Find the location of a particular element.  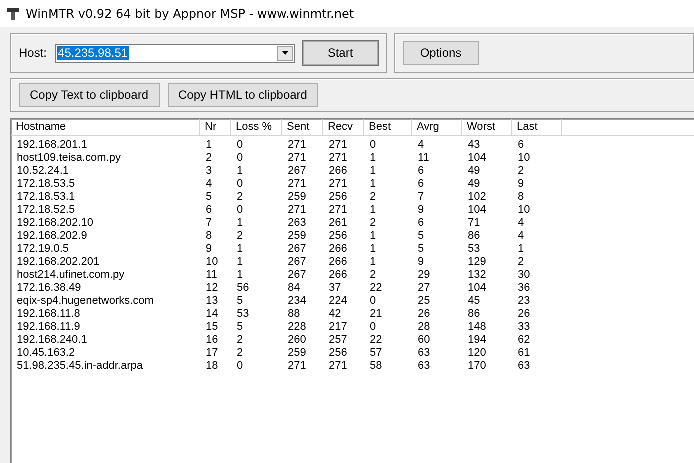

table-cell-text: 51.98.235.45.in-addr.arpa is located at coordinates (80, 366).